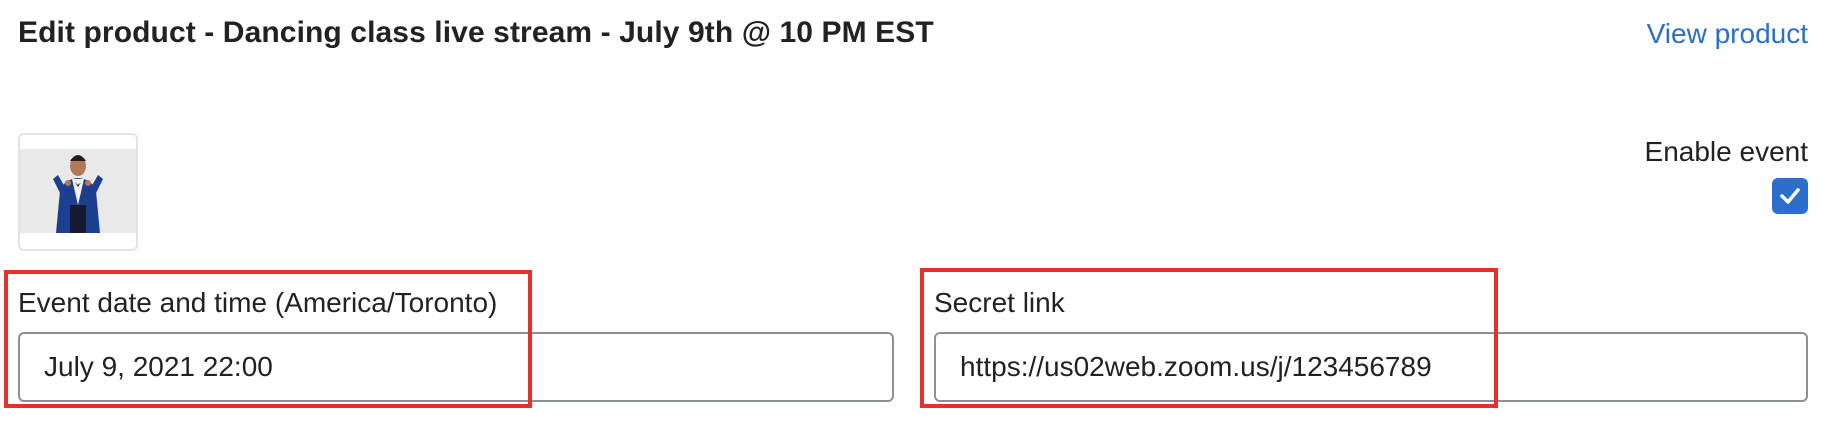  Describe the element at coordinates (999, 302) in the screenshot. I see `secret-link-label: Secret link` at that location.